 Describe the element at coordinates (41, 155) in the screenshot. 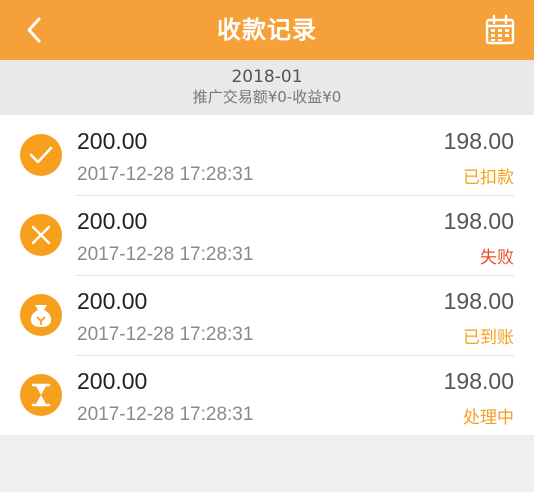

I see `check-icon` at that location.